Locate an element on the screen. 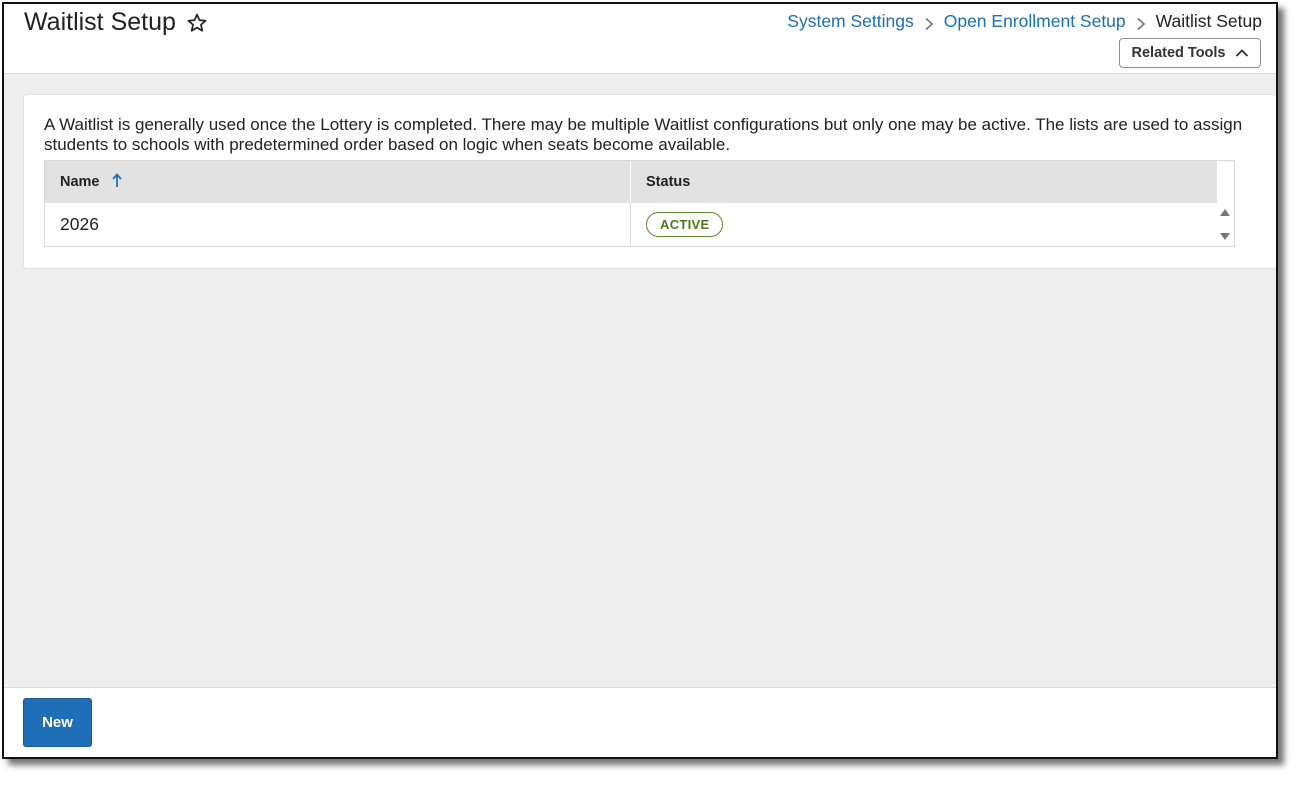 The image size is (1303, 785). page-title-group: Waitlist Setup is located at coordinates (116, 22).